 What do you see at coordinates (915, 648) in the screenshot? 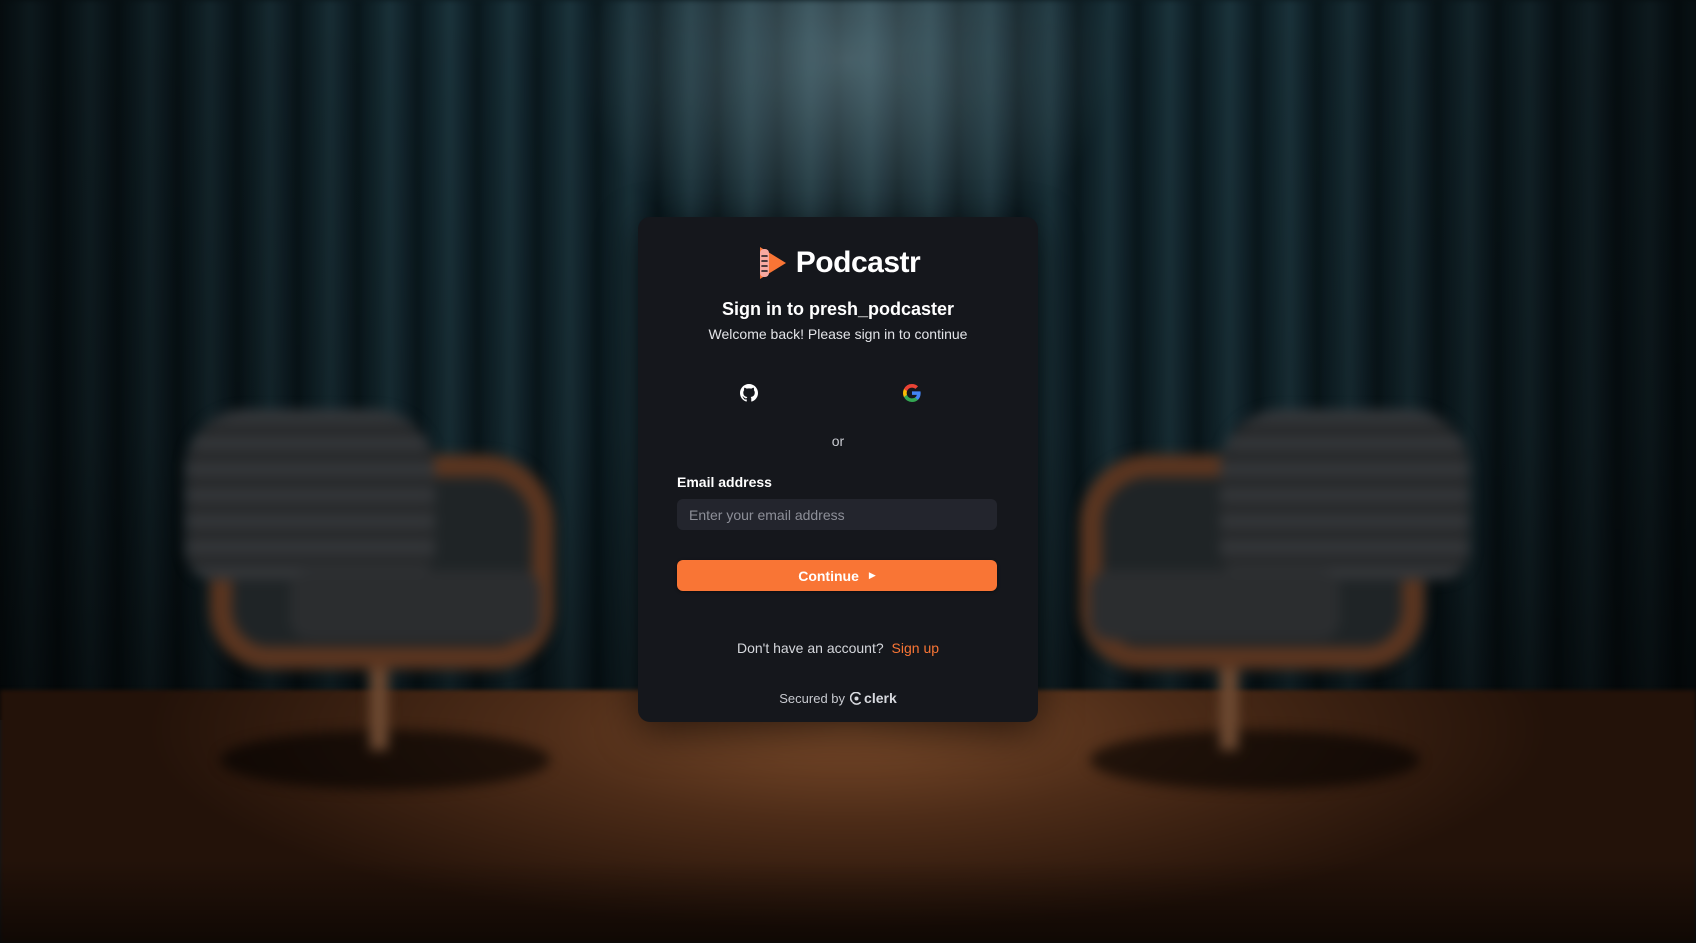
I see `sign-up-link: Sign up` at bounding box center [915, 648].